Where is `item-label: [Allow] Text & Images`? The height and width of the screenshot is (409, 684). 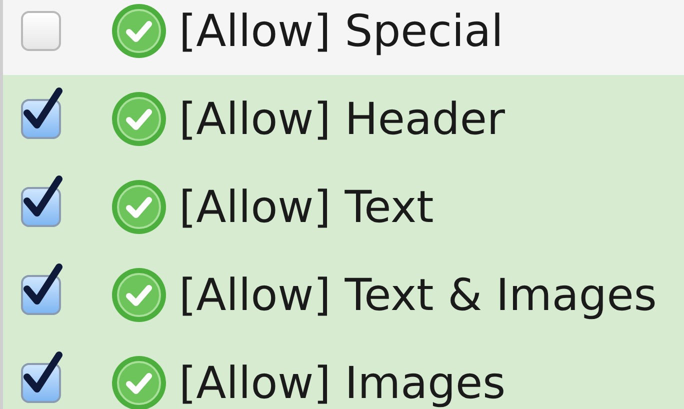
item-label: [Allow] Text & Images is located at coordinates (418, 295).